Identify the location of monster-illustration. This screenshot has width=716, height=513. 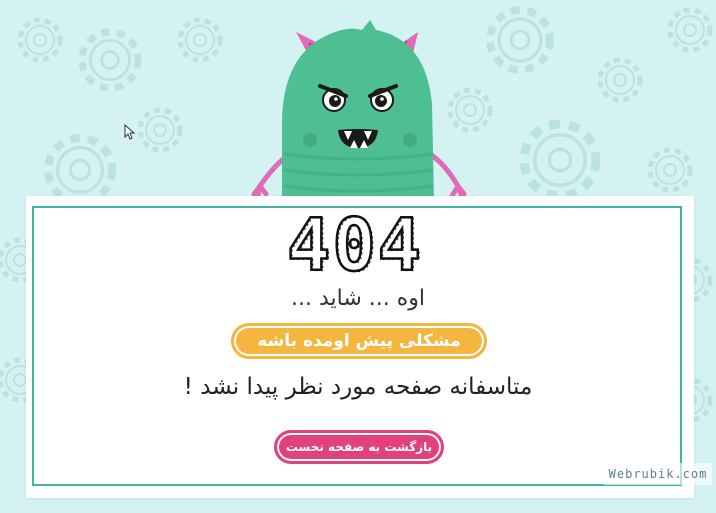
(359, 110).